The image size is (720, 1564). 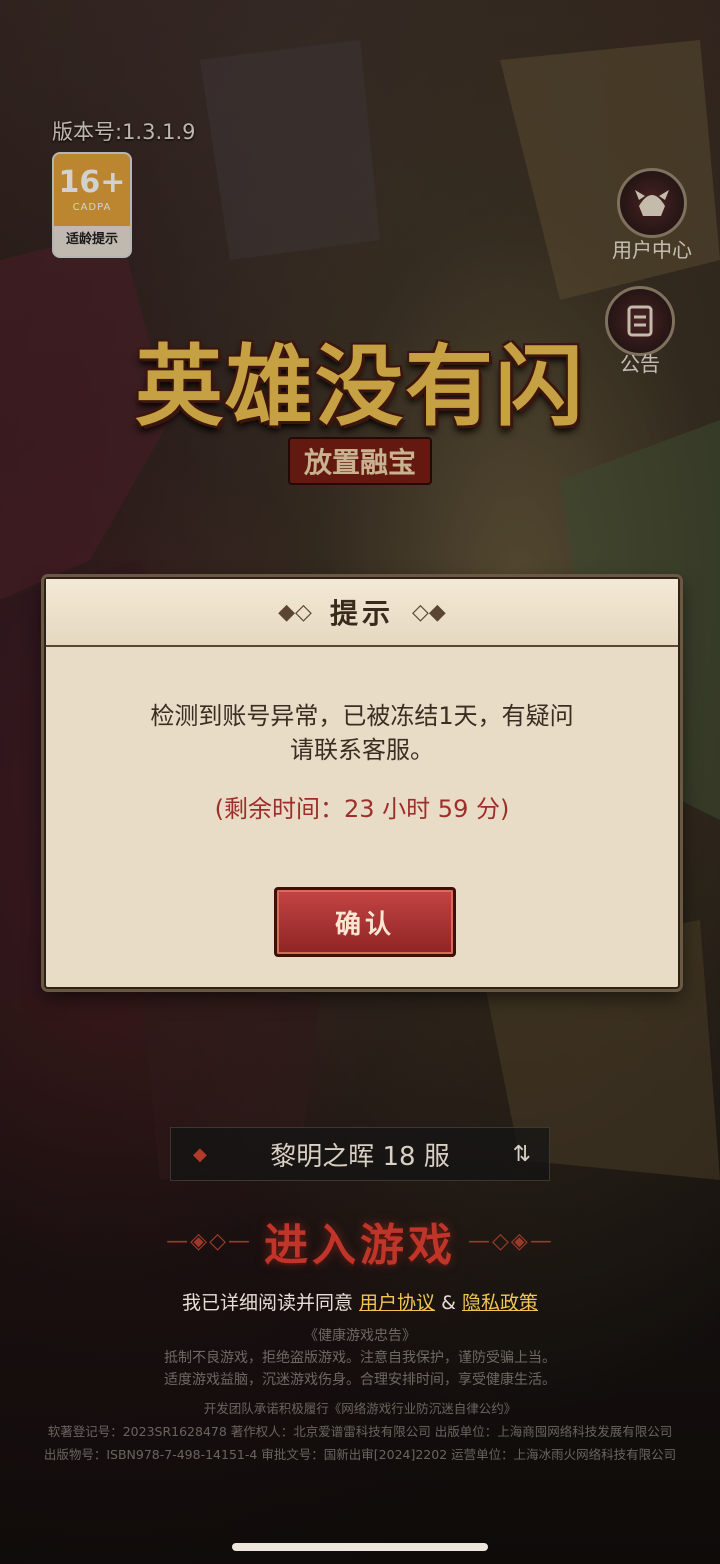 What do you see at coordinates (448, 1303) in the screenshot?
I see `agreement-and: &` at bounding box center [448, 1303].